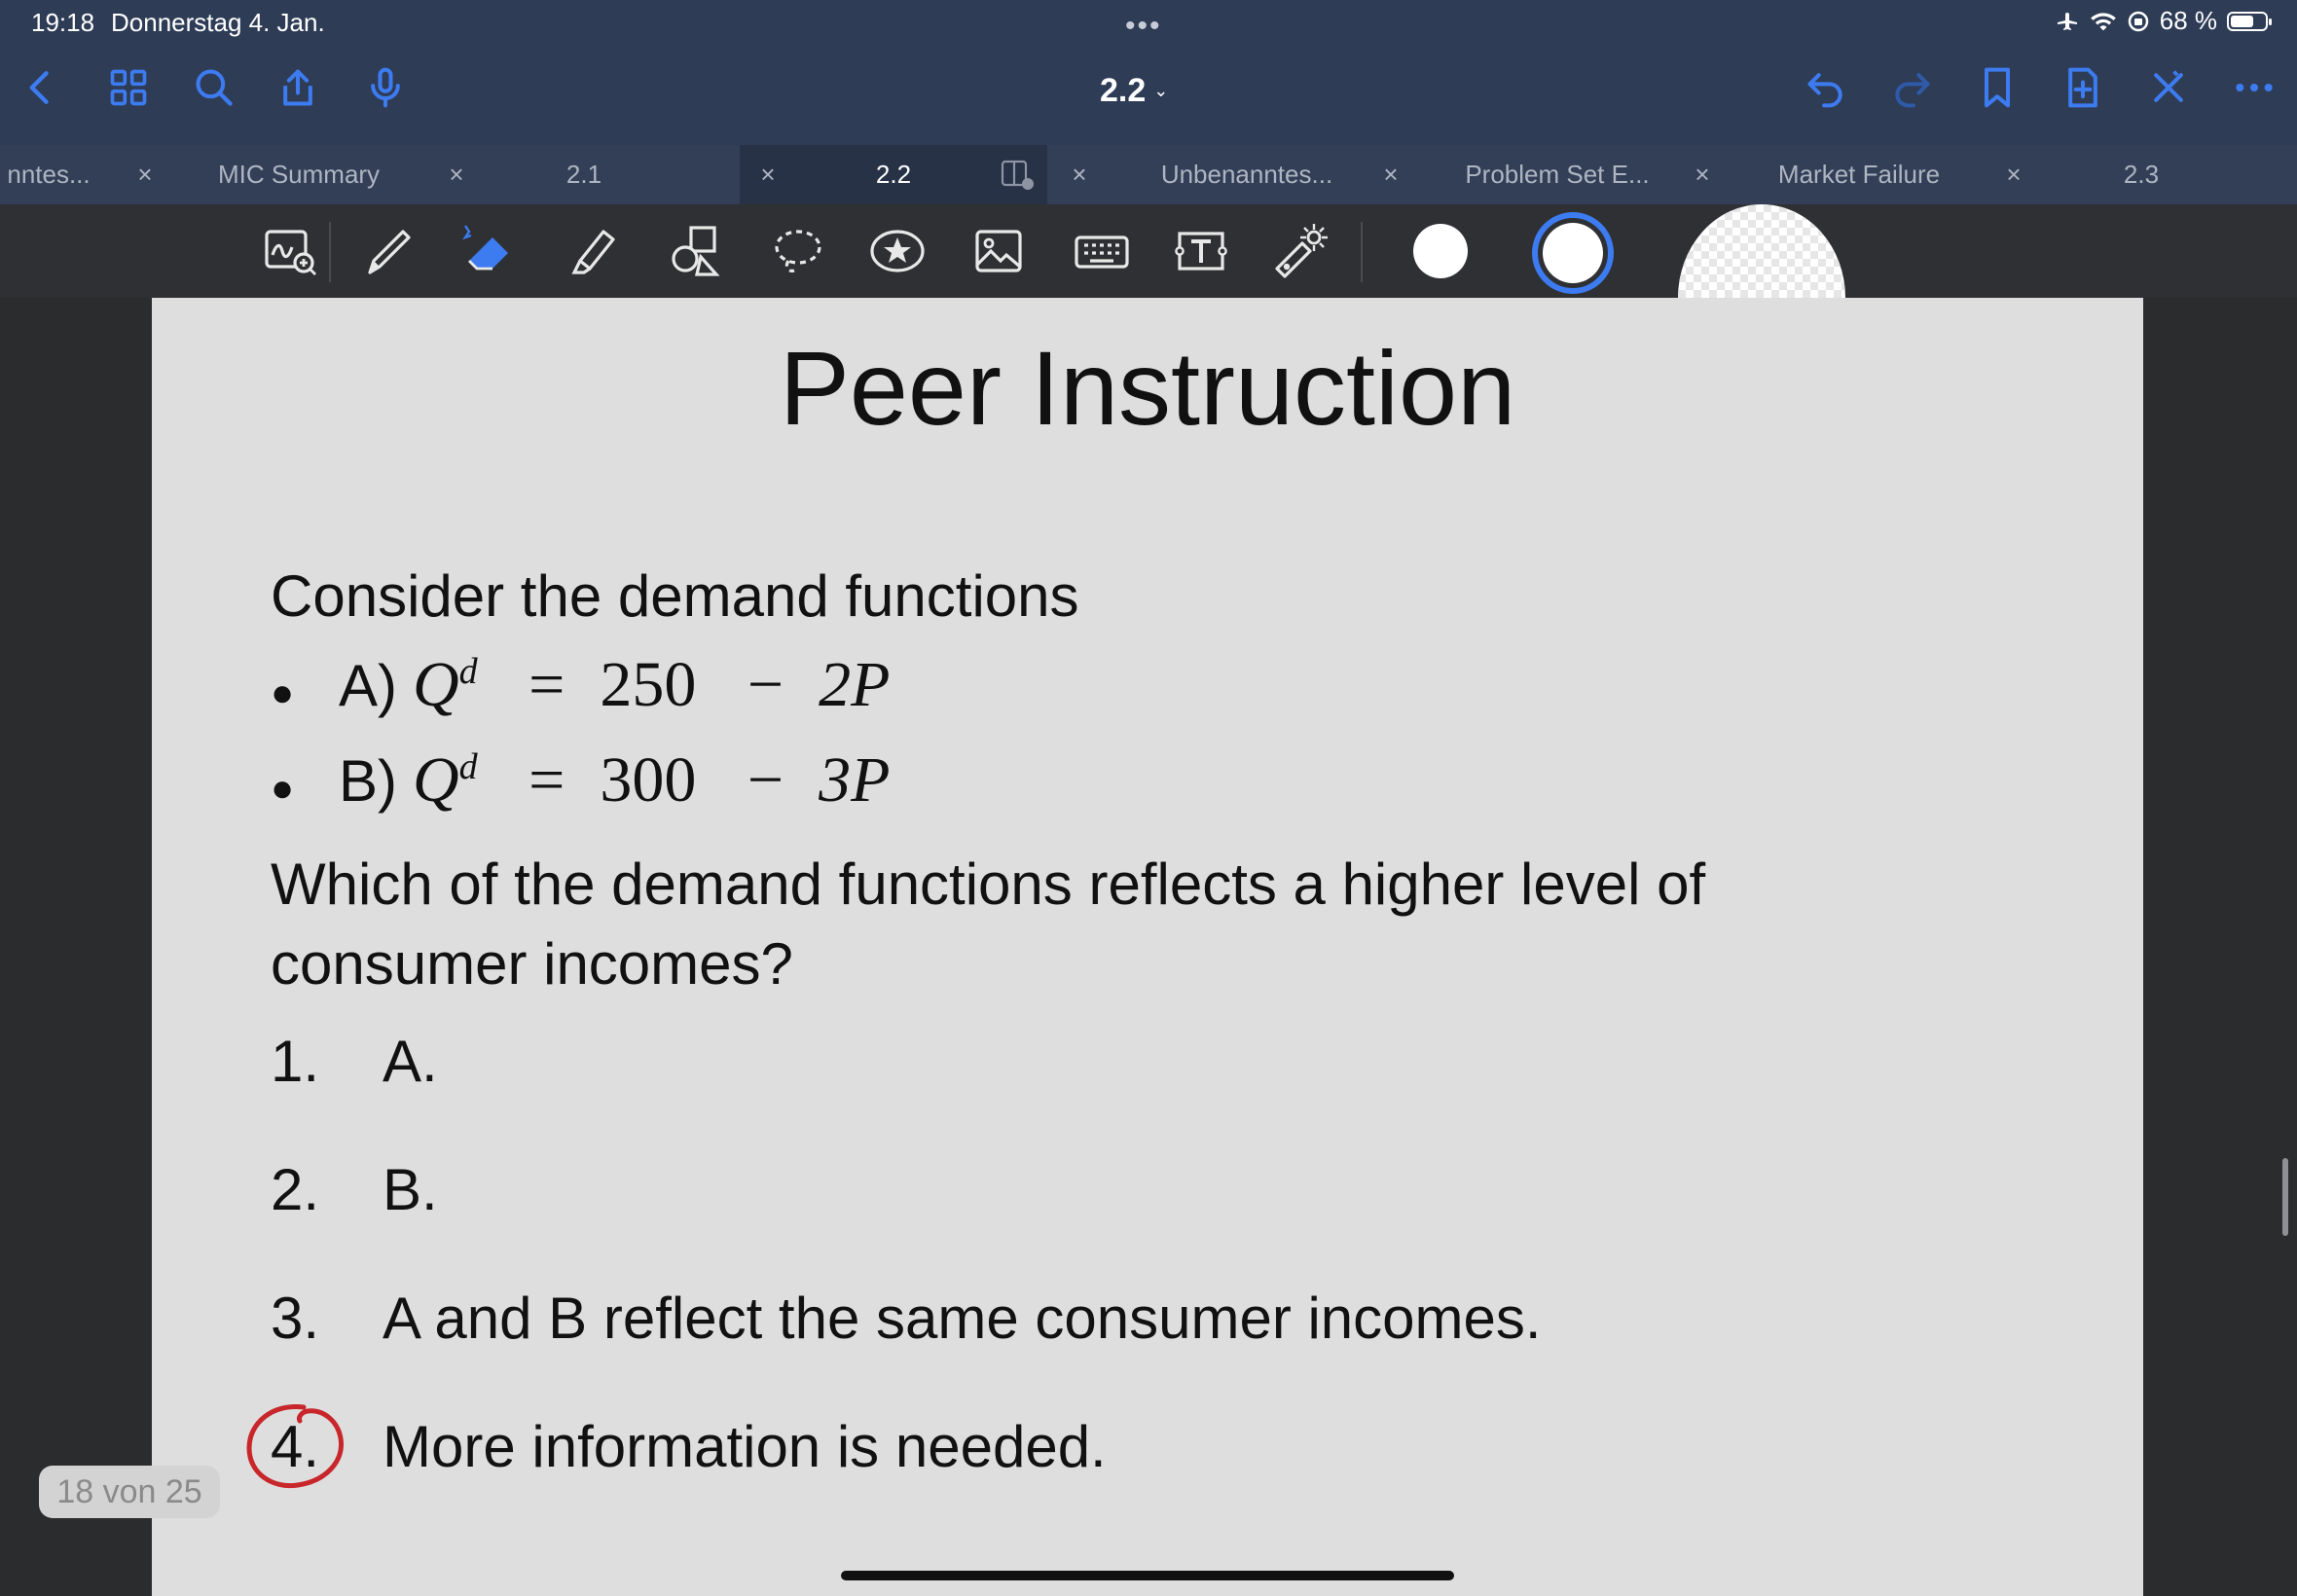 The width and height of the screenshot is (2297, 1596). Describe the element at coordinates (410, 1189) in the screenshot. I see `option-text: B.` at that location.